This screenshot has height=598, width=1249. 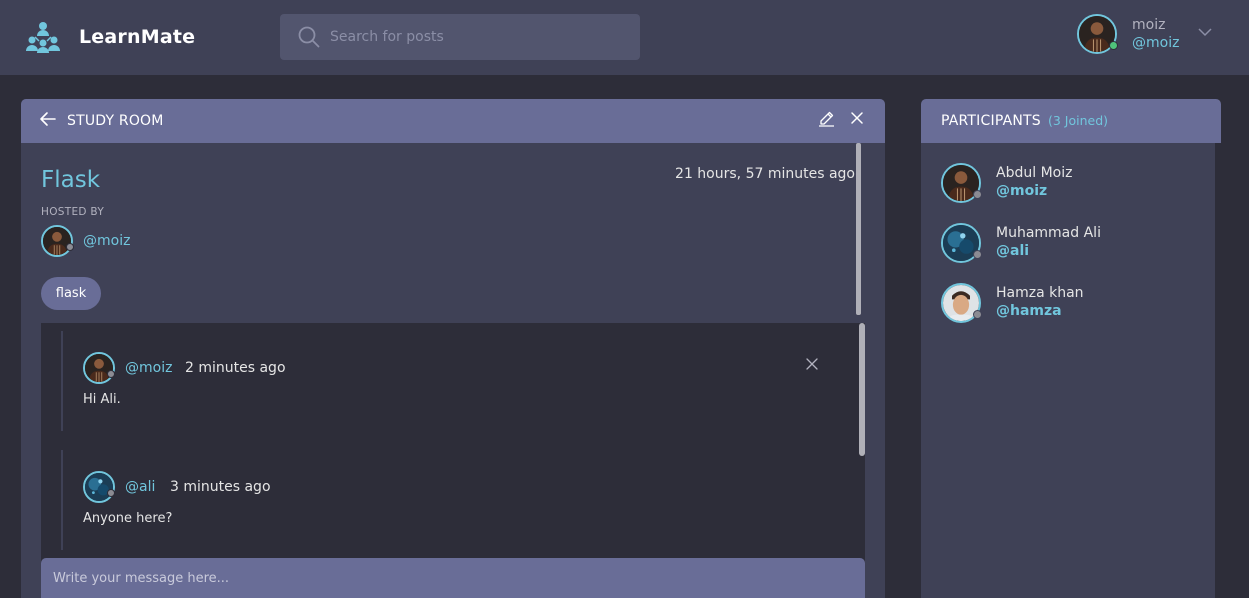 What do you see at coordinates (1205, 32) in the screenshot?
I see `chevron-down-icon` at bounding box center [1205, 32].